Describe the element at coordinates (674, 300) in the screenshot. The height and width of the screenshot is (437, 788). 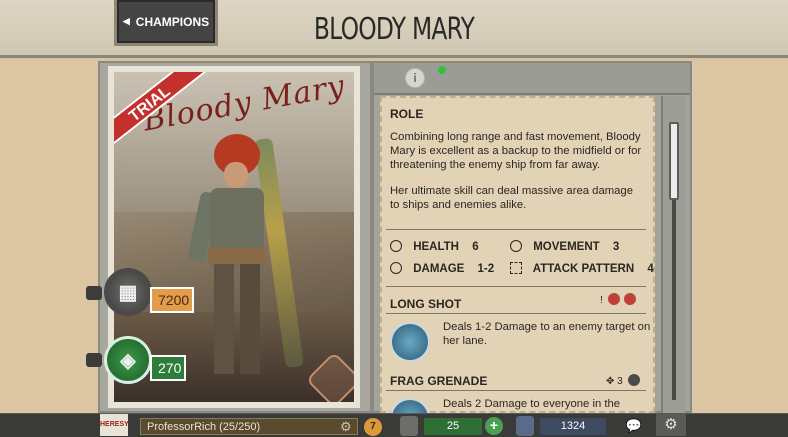
I see `scroll-rail` at that location.